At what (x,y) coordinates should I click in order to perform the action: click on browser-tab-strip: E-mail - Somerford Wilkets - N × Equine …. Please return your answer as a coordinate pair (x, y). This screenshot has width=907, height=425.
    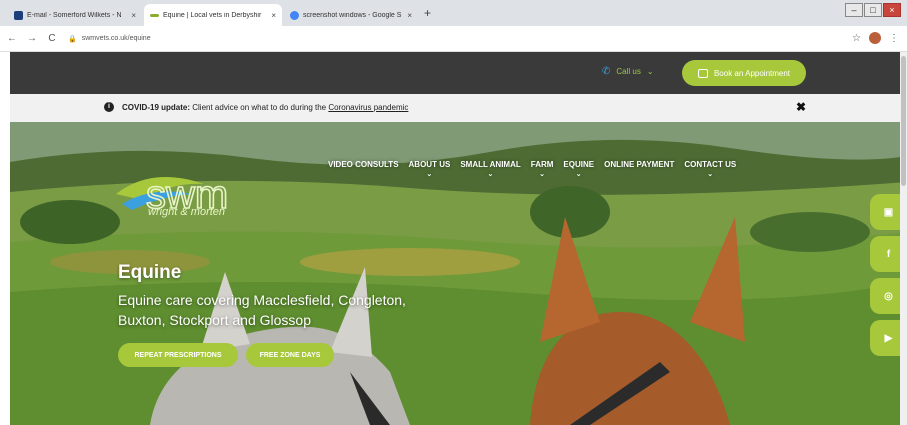
    Looking at the image, I should click on (453, 13).